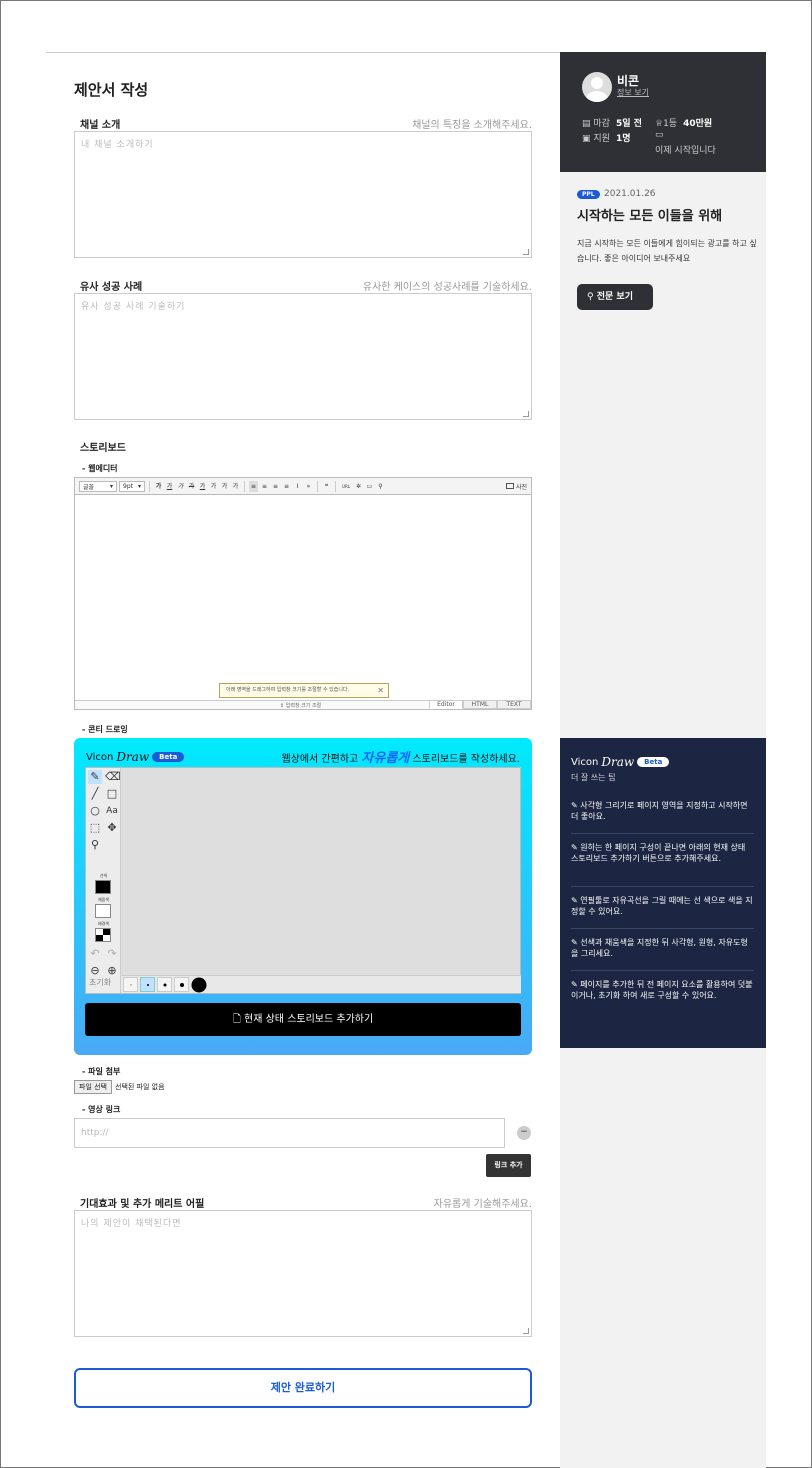 The height and width of the screenshot is (1468, 812). I want to click on zoom-out-icon: ⊖, so click(95, 971).